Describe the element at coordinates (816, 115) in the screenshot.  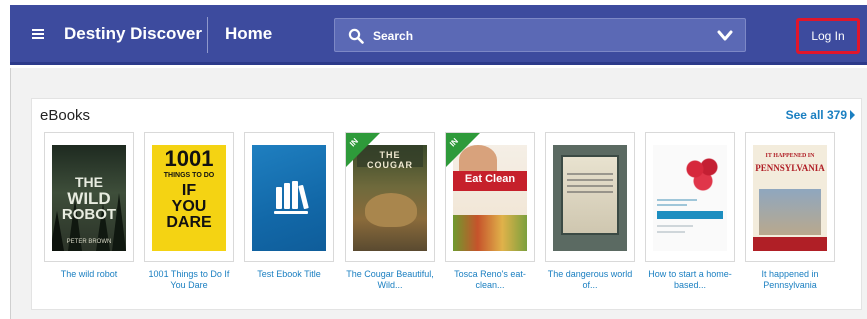
I see `see-all-label: See all 379` at that location.